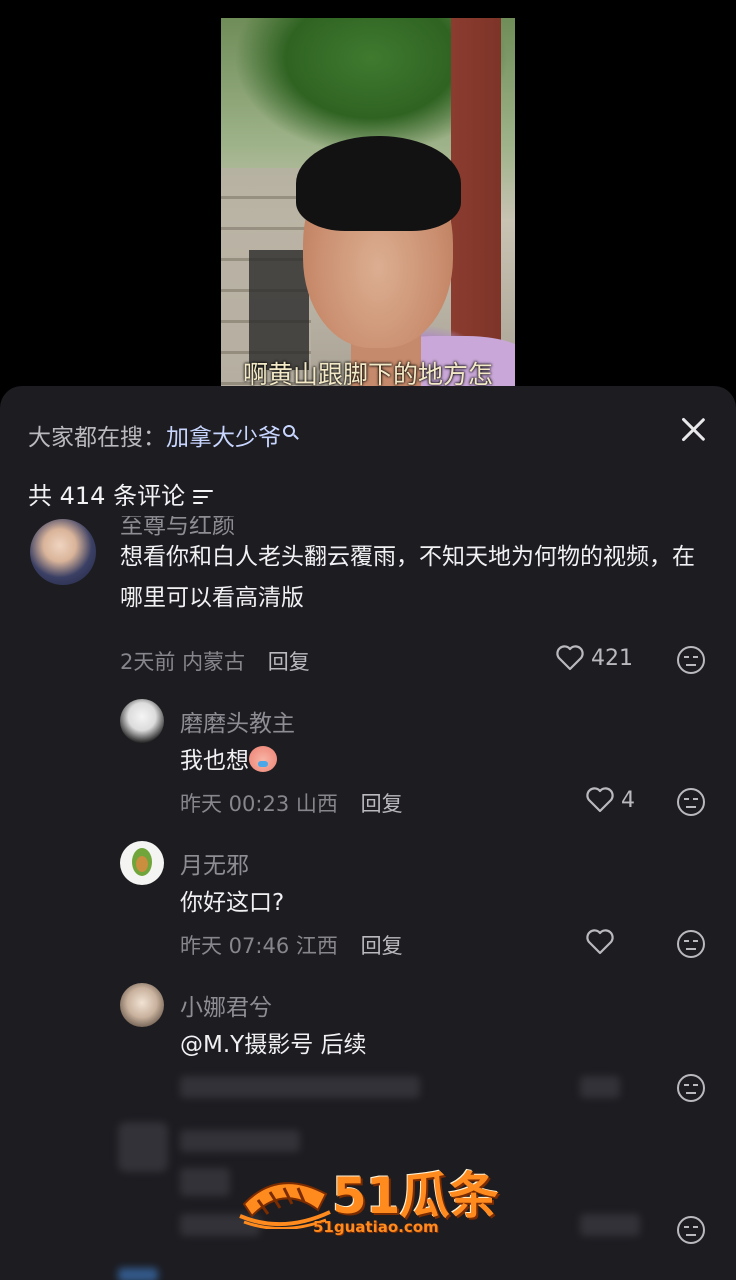  What do you see at coordinates (205, 1182) in the screenshot?
I see `blurred-text` at bounding box center [205, 1182].